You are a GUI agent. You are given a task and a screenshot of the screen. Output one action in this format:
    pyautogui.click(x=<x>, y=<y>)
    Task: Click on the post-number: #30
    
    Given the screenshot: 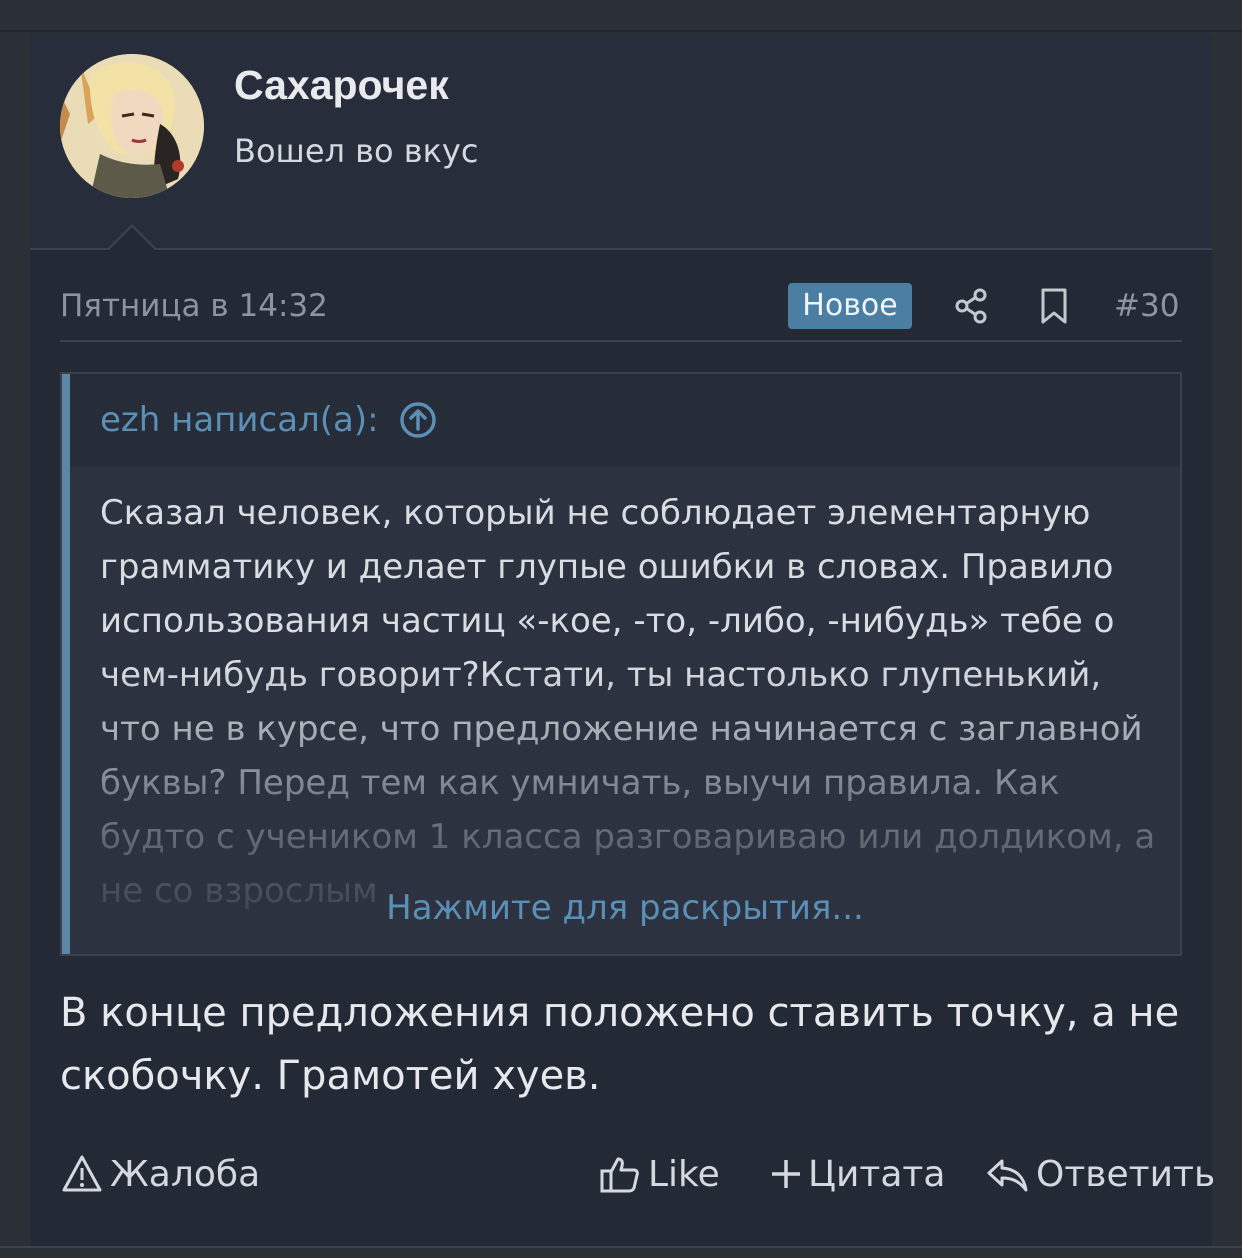 What is the action you would take?
    pyautogui.click(x=1146, y=306)
    